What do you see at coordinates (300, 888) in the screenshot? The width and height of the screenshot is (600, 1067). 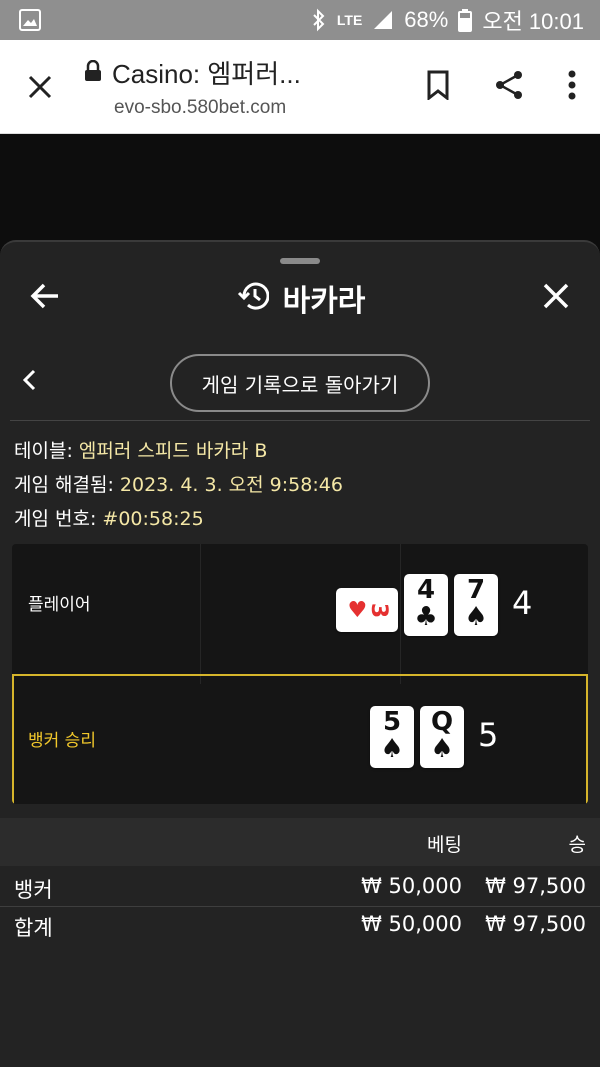 I see `bet-row: 뱅커 ₩ 50,000 ₩ 97,500` at bounding box center [300, 888].